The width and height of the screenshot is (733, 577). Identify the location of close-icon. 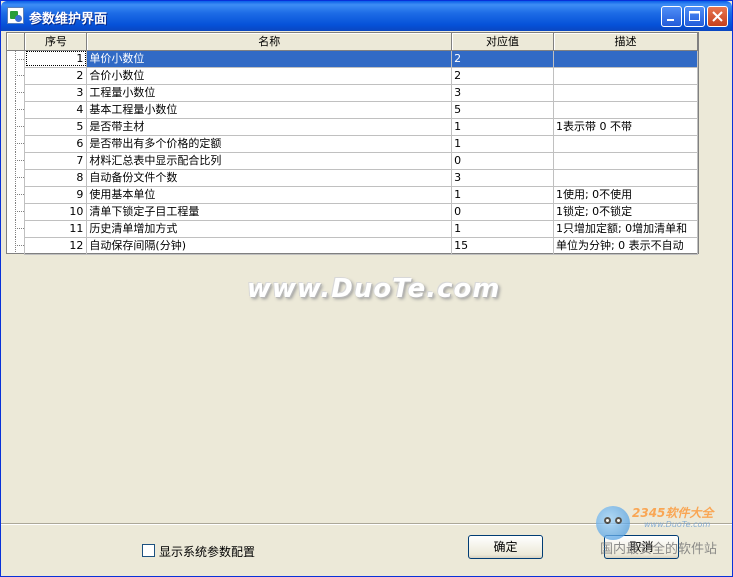
(717, 16).